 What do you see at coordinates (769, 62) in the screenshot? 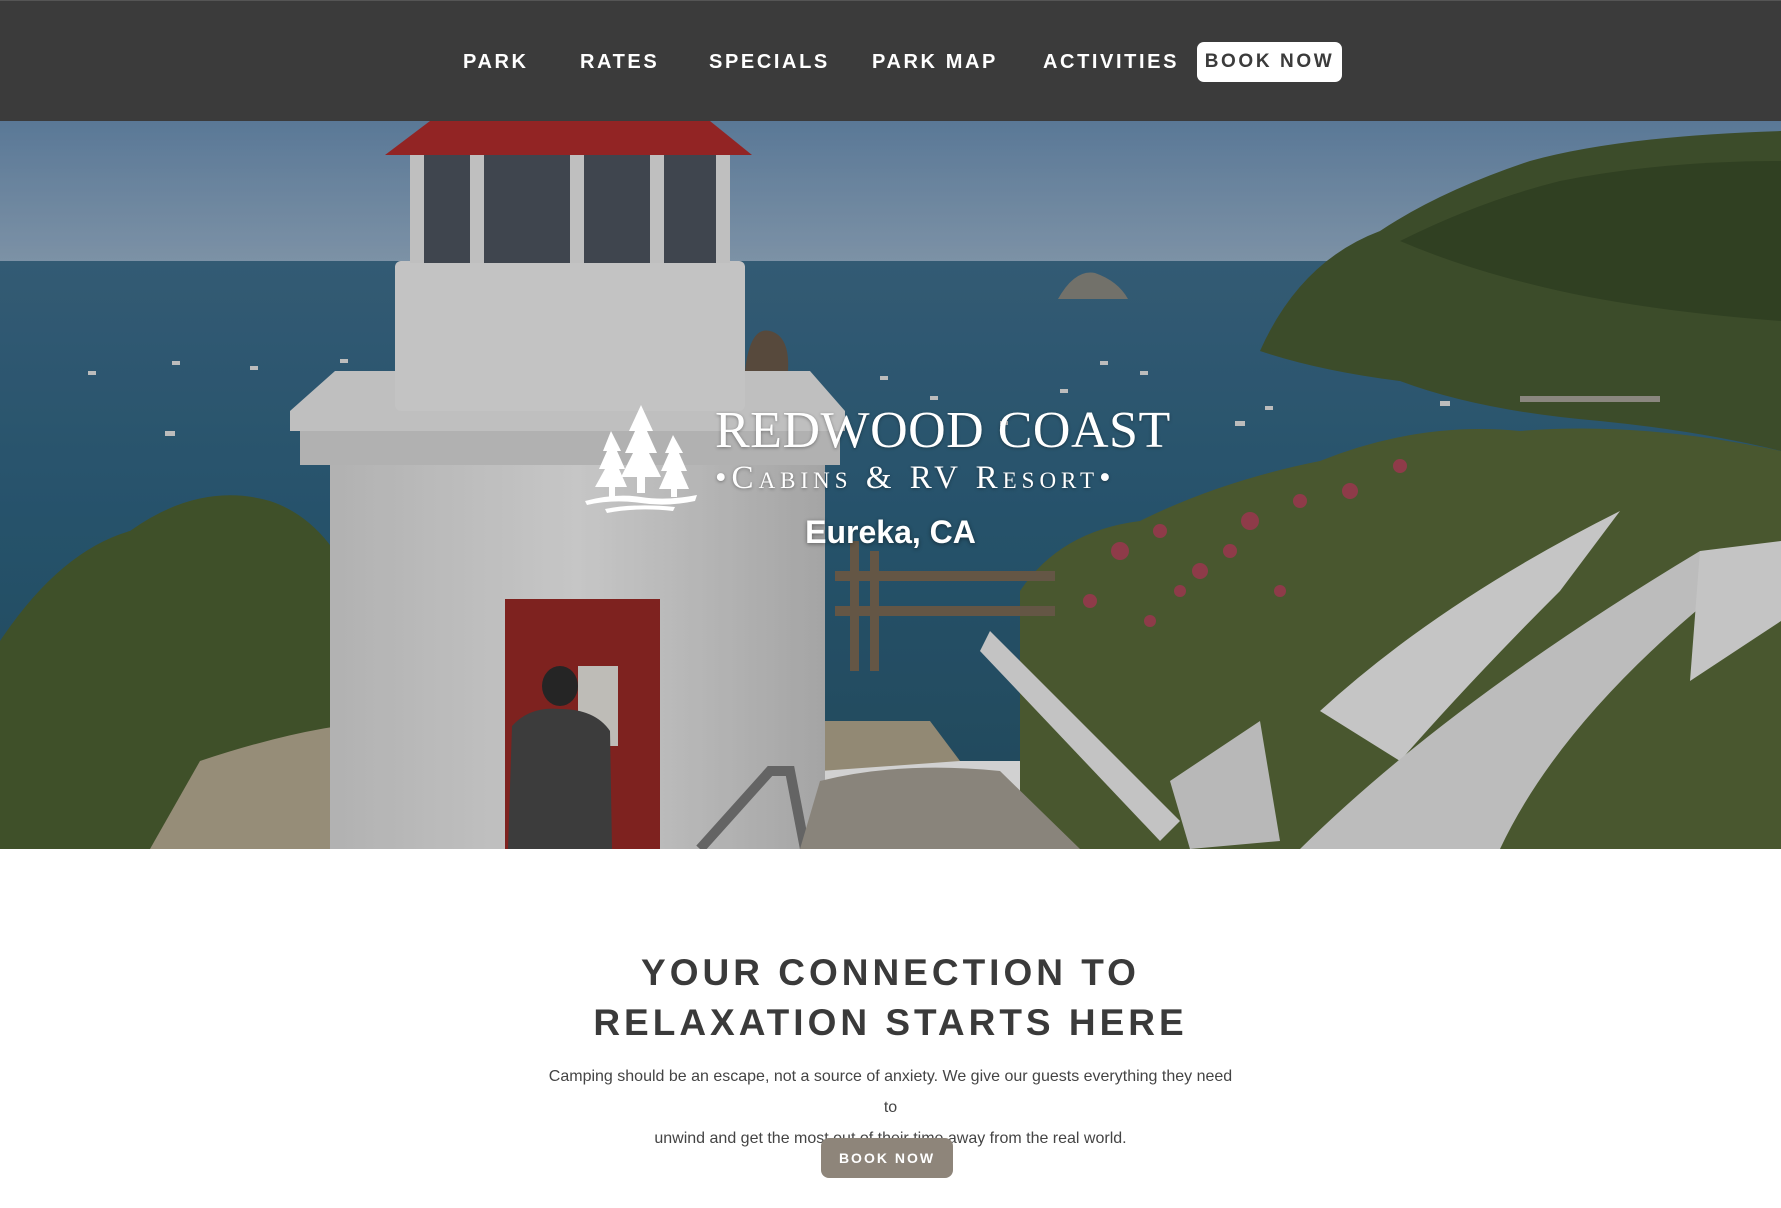
I see `nav-specials: SPECIALS` at bounding box center [769, 62].